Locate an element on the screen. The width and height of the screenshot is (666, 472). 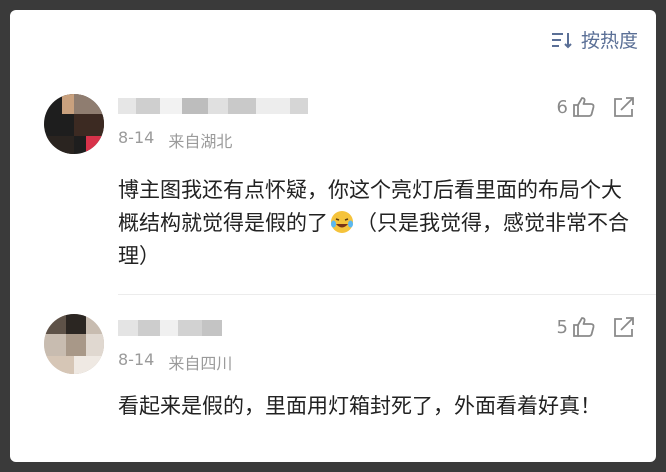
laughing-crying-emoji-icon is located at coordinates (342, 222).